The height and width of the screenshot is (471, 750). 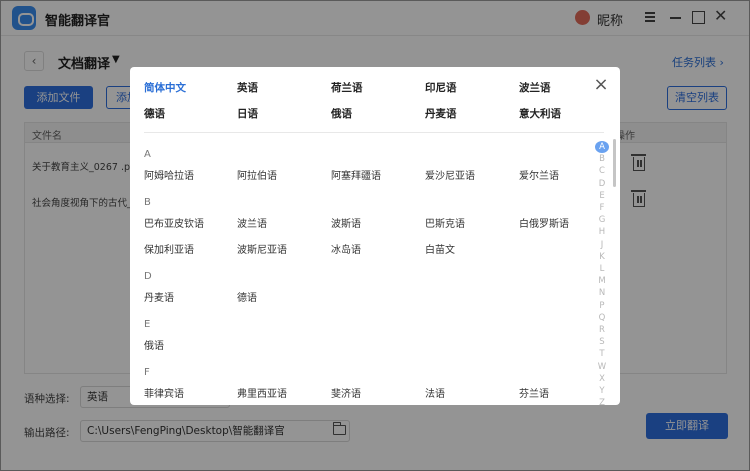 What do you see at coordinates (346, 222) in the screenshot?
I see `language-item: 波斯语` at bounding box center [346, 222].